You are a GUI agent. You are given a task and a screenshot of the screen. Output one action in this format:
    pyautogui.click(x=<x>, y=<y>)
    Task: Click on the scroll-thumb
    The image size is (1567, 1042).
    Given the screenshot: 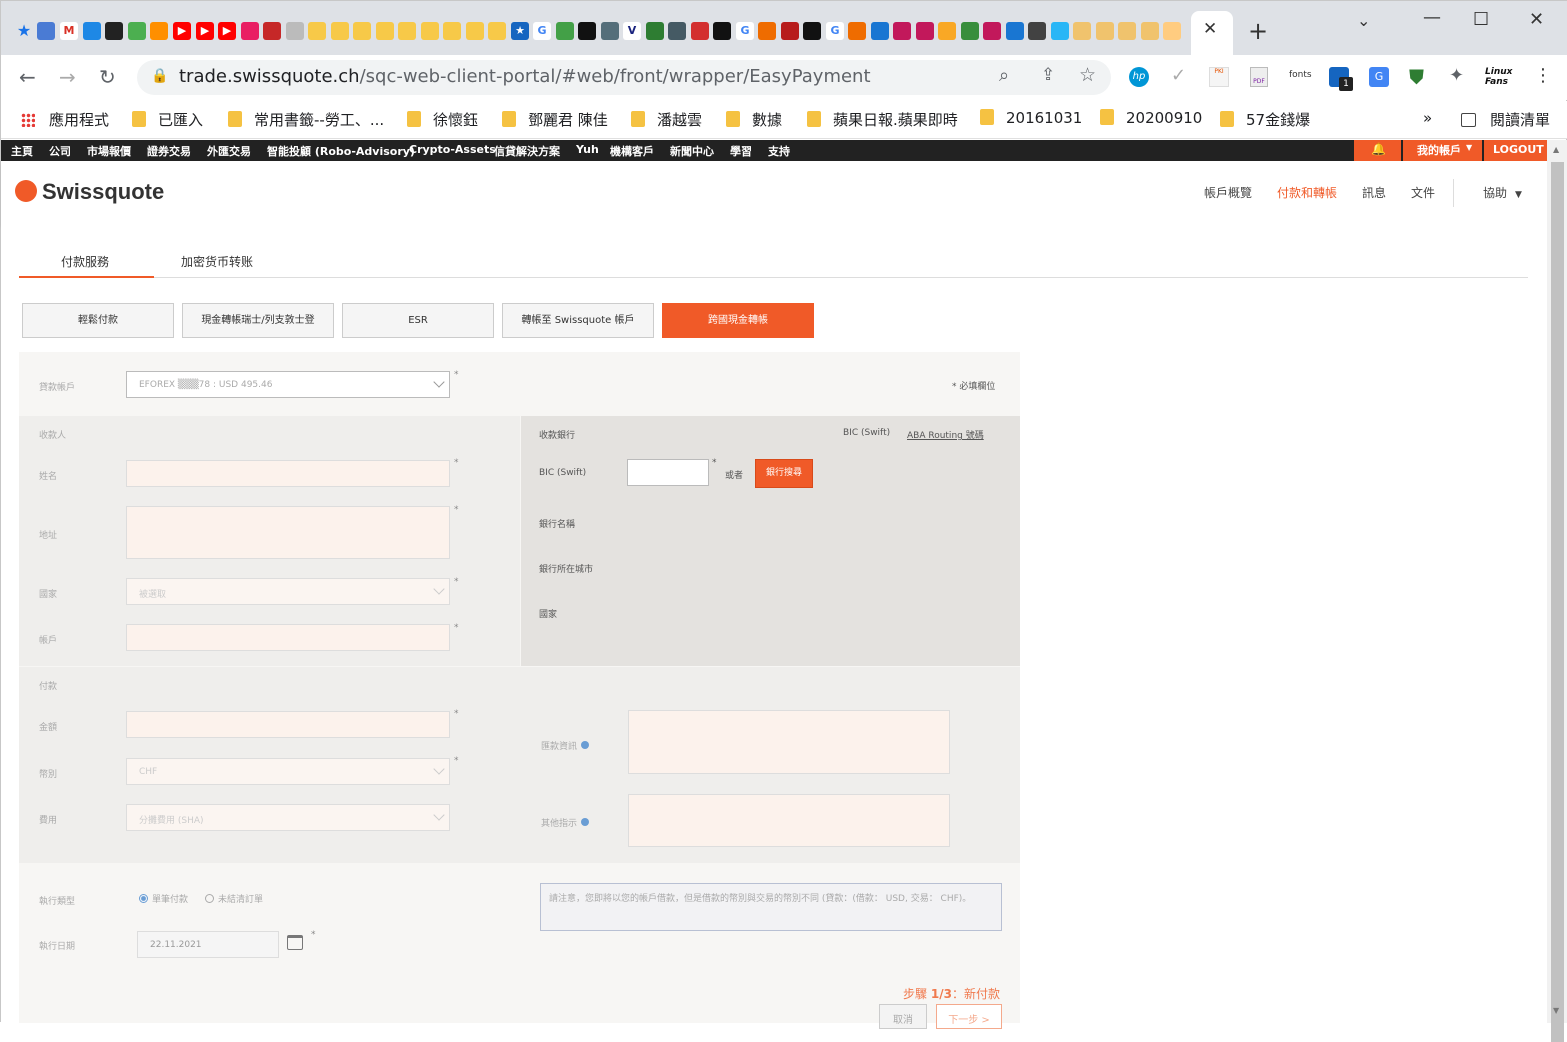 What is the action you would take?
    pyautogui.click(x=1557, y=602)
    